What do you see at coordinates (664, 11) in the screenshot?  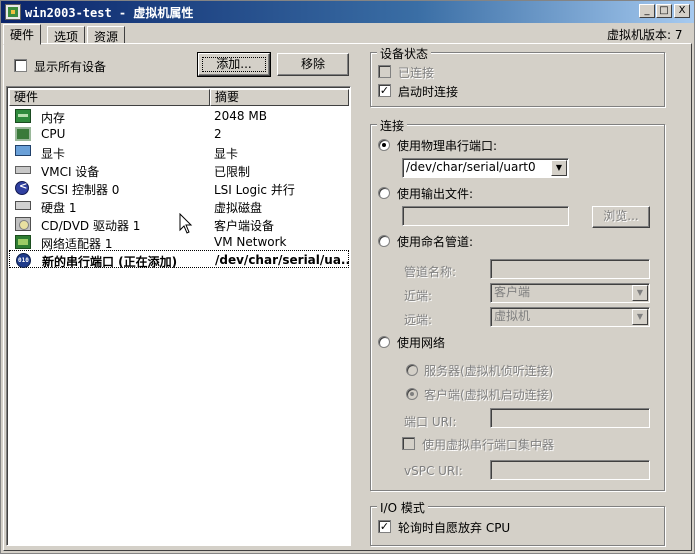 I see `maximize-button: □` at bounding box center [664, 11].